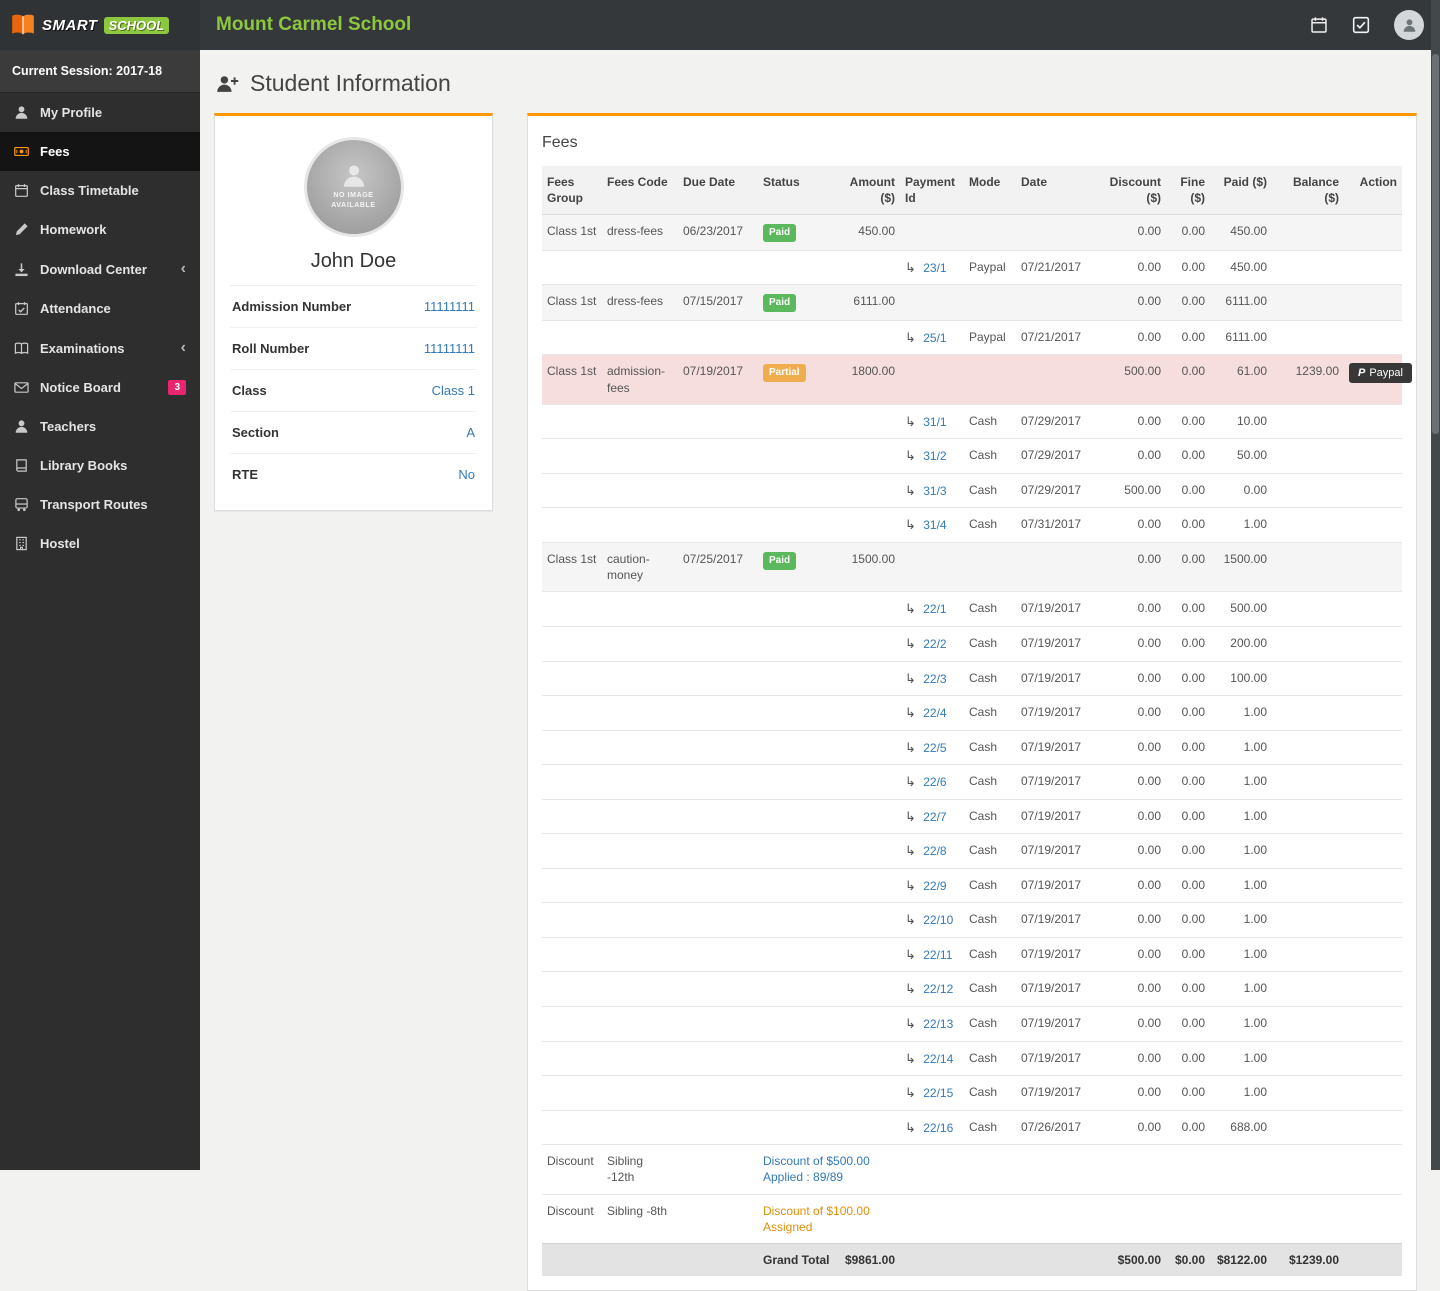 The width and height of the screenshot is (1440, 1291). I want to click on payment-id-link: 22/13, so click(938, 1024).